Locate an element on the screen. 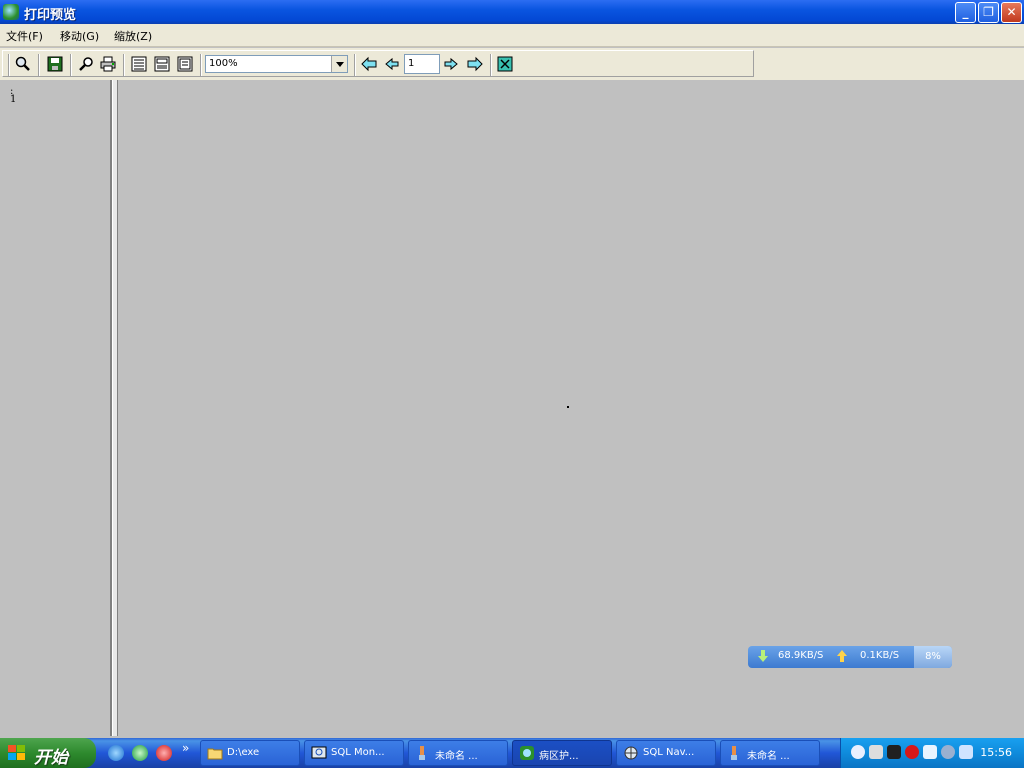 This screenshot has width=1024, height=768. download-speed: 68.9KB/S is located at coordinates (801, 655).